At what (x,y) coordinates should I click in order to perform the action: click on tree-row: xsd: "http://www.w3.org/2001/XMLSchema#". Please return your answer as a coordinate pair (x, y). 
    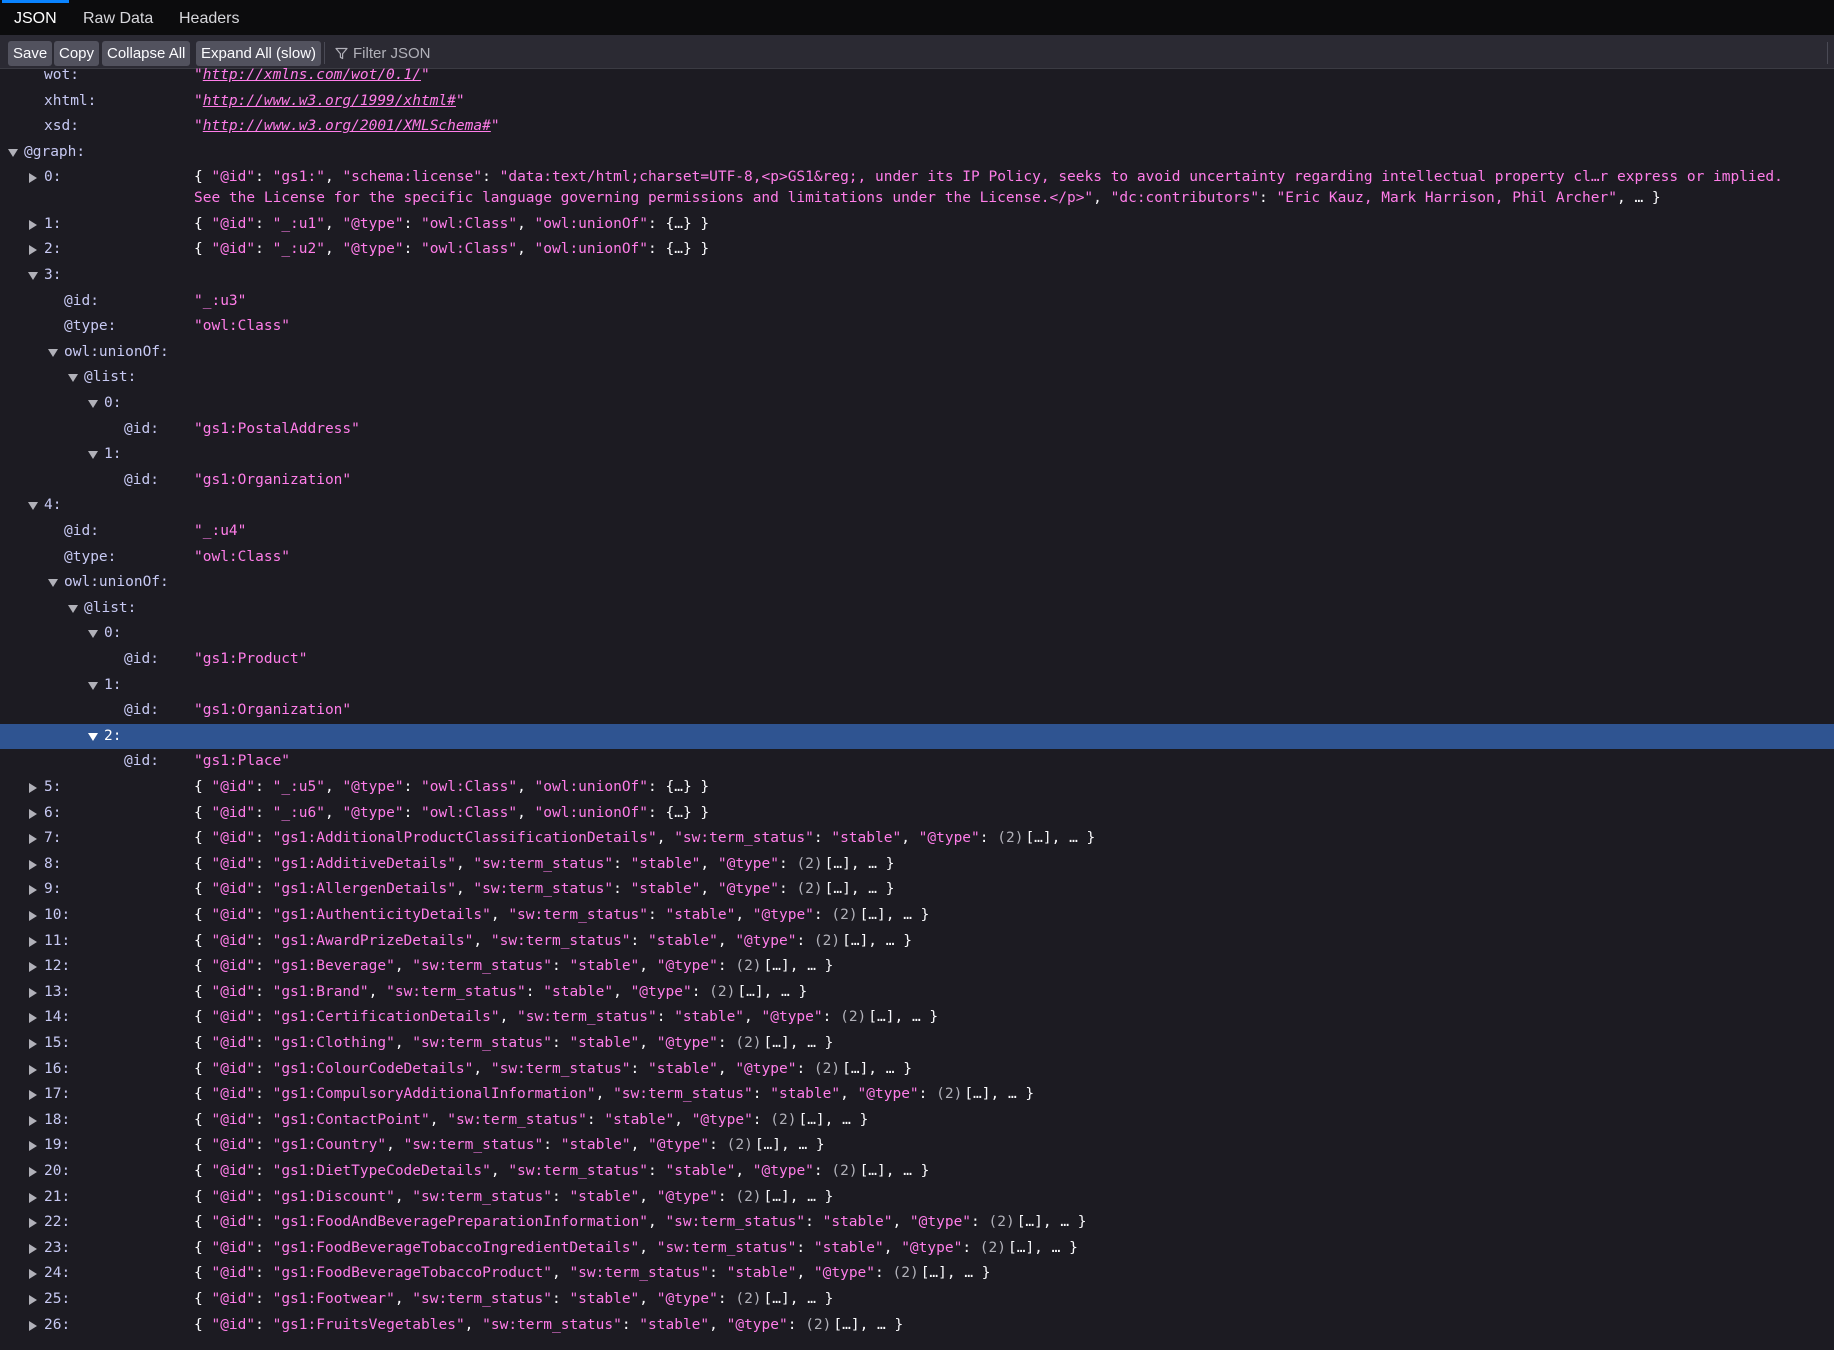
    Looking at the image, I should click on (917, 127).